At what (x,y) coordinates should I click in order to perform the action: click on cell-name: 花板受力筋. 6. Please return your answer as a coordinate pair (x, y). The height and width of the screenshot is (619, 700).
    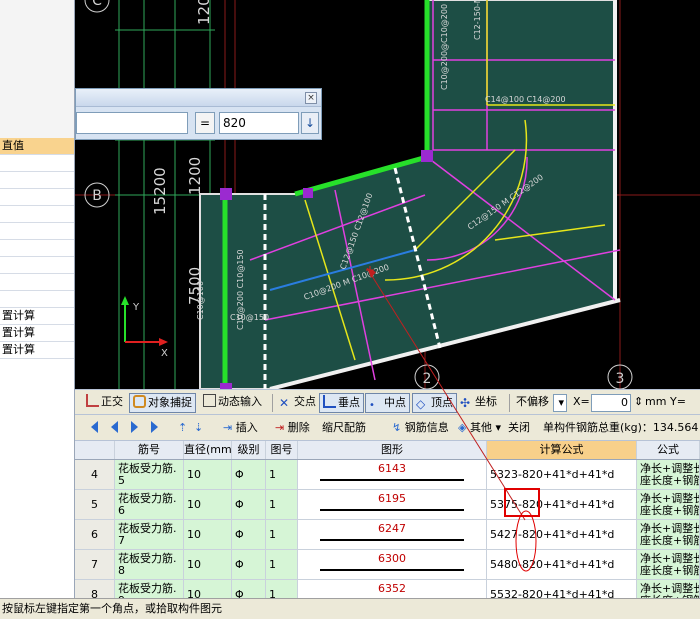
    Looking at the image, I should click on (149, 504).